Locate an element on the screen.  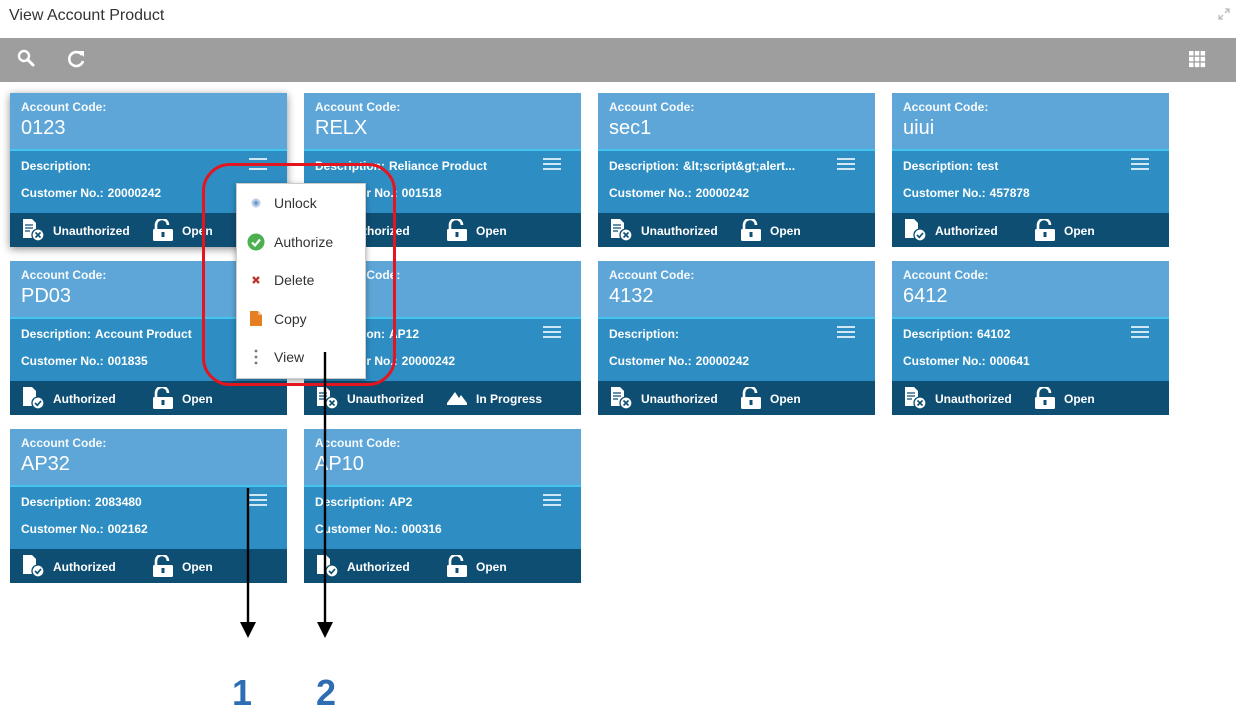
card-body: Description: Customer No.: 20000242 is located at coordinates (736, 349).